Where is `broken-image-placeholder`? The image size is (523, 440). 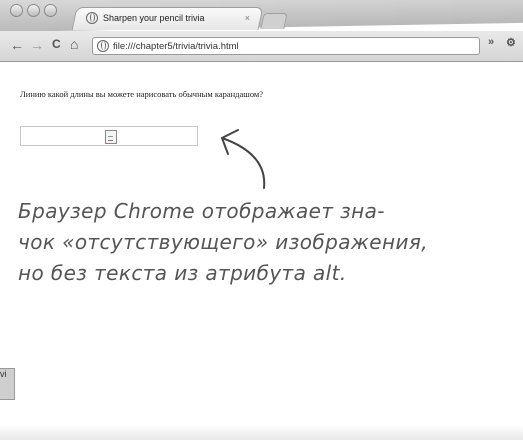 broken-image-placeholder is located at coordinates (109, 136).